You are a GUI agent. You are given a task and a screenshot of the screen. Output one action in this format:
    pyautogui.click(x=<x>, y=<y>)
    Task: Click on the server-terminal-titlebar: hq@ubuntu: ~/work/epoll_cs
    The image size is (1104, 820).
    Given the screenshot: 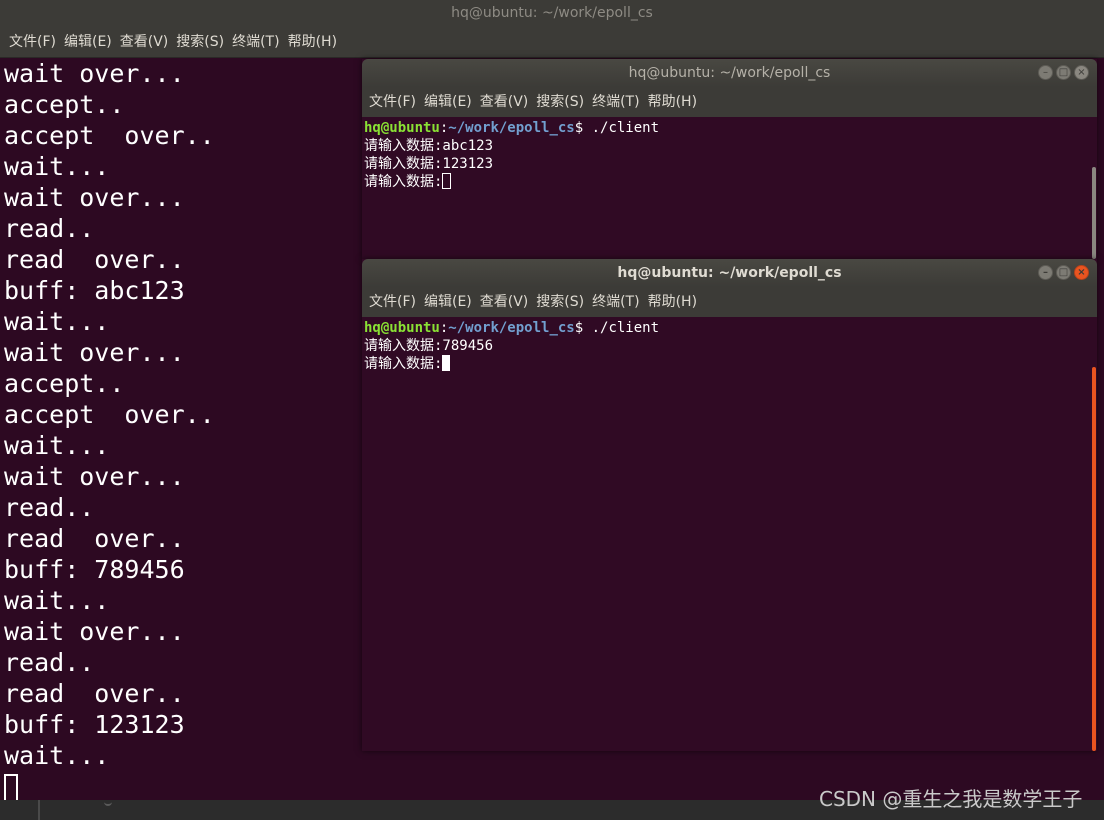 What is the action you would take?
    pyautogui.click(x=552, y=14)
    